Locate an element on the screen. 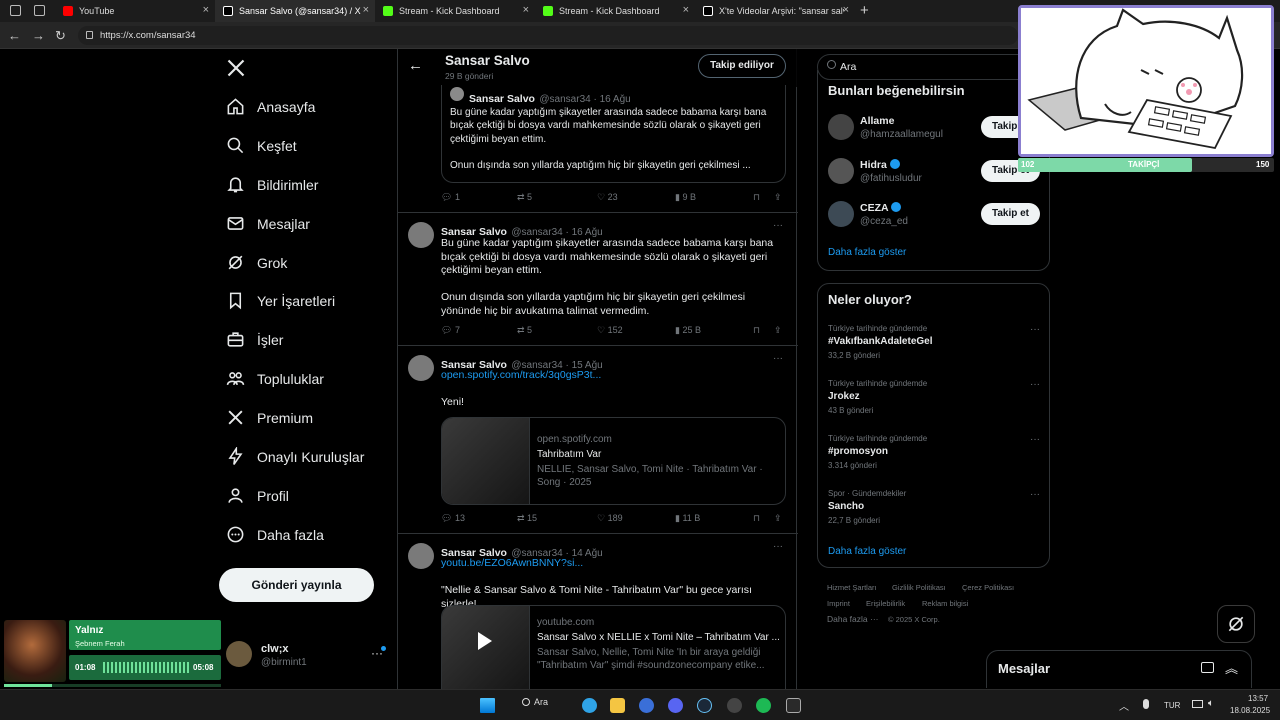  file-explorer-icon is located at coordinates (617, 705).